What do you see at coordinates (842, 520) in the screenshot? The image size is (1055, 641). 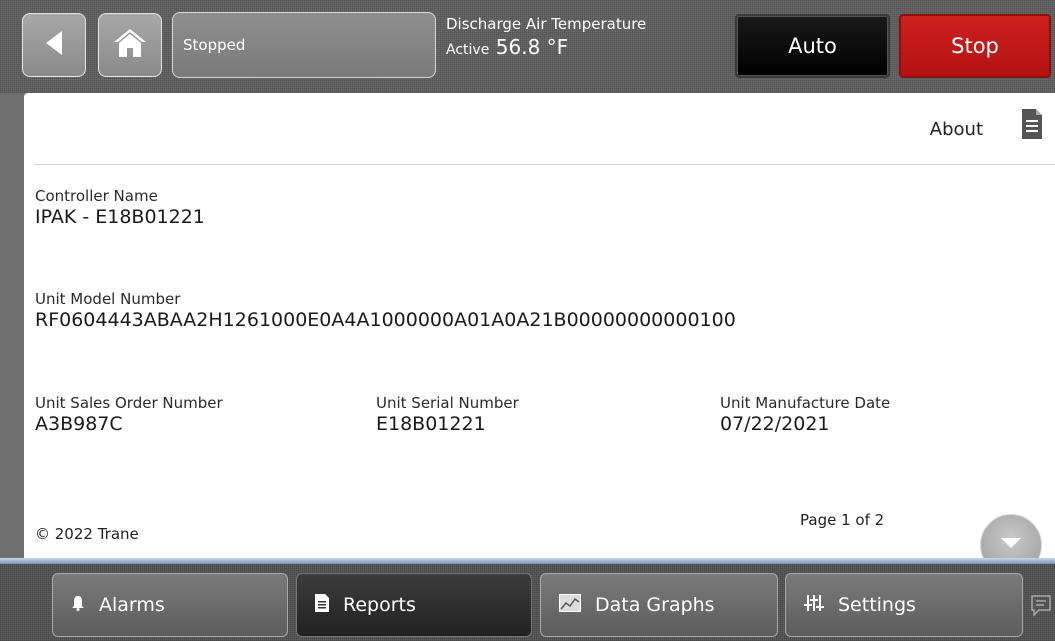 I see `page-indicator: Page 1 of 2` at bounding box center [842, 520].